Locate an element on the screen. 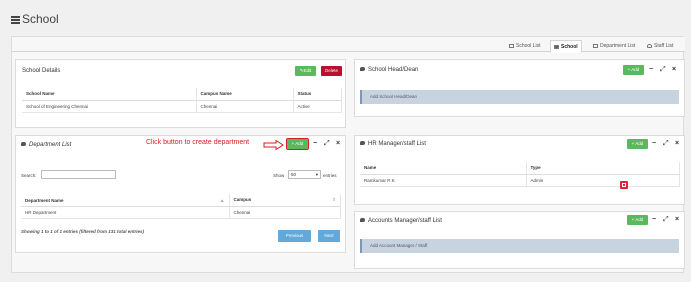 This screenshot has height=282, width=691. page-title: School is located at coordinates (40, 19).